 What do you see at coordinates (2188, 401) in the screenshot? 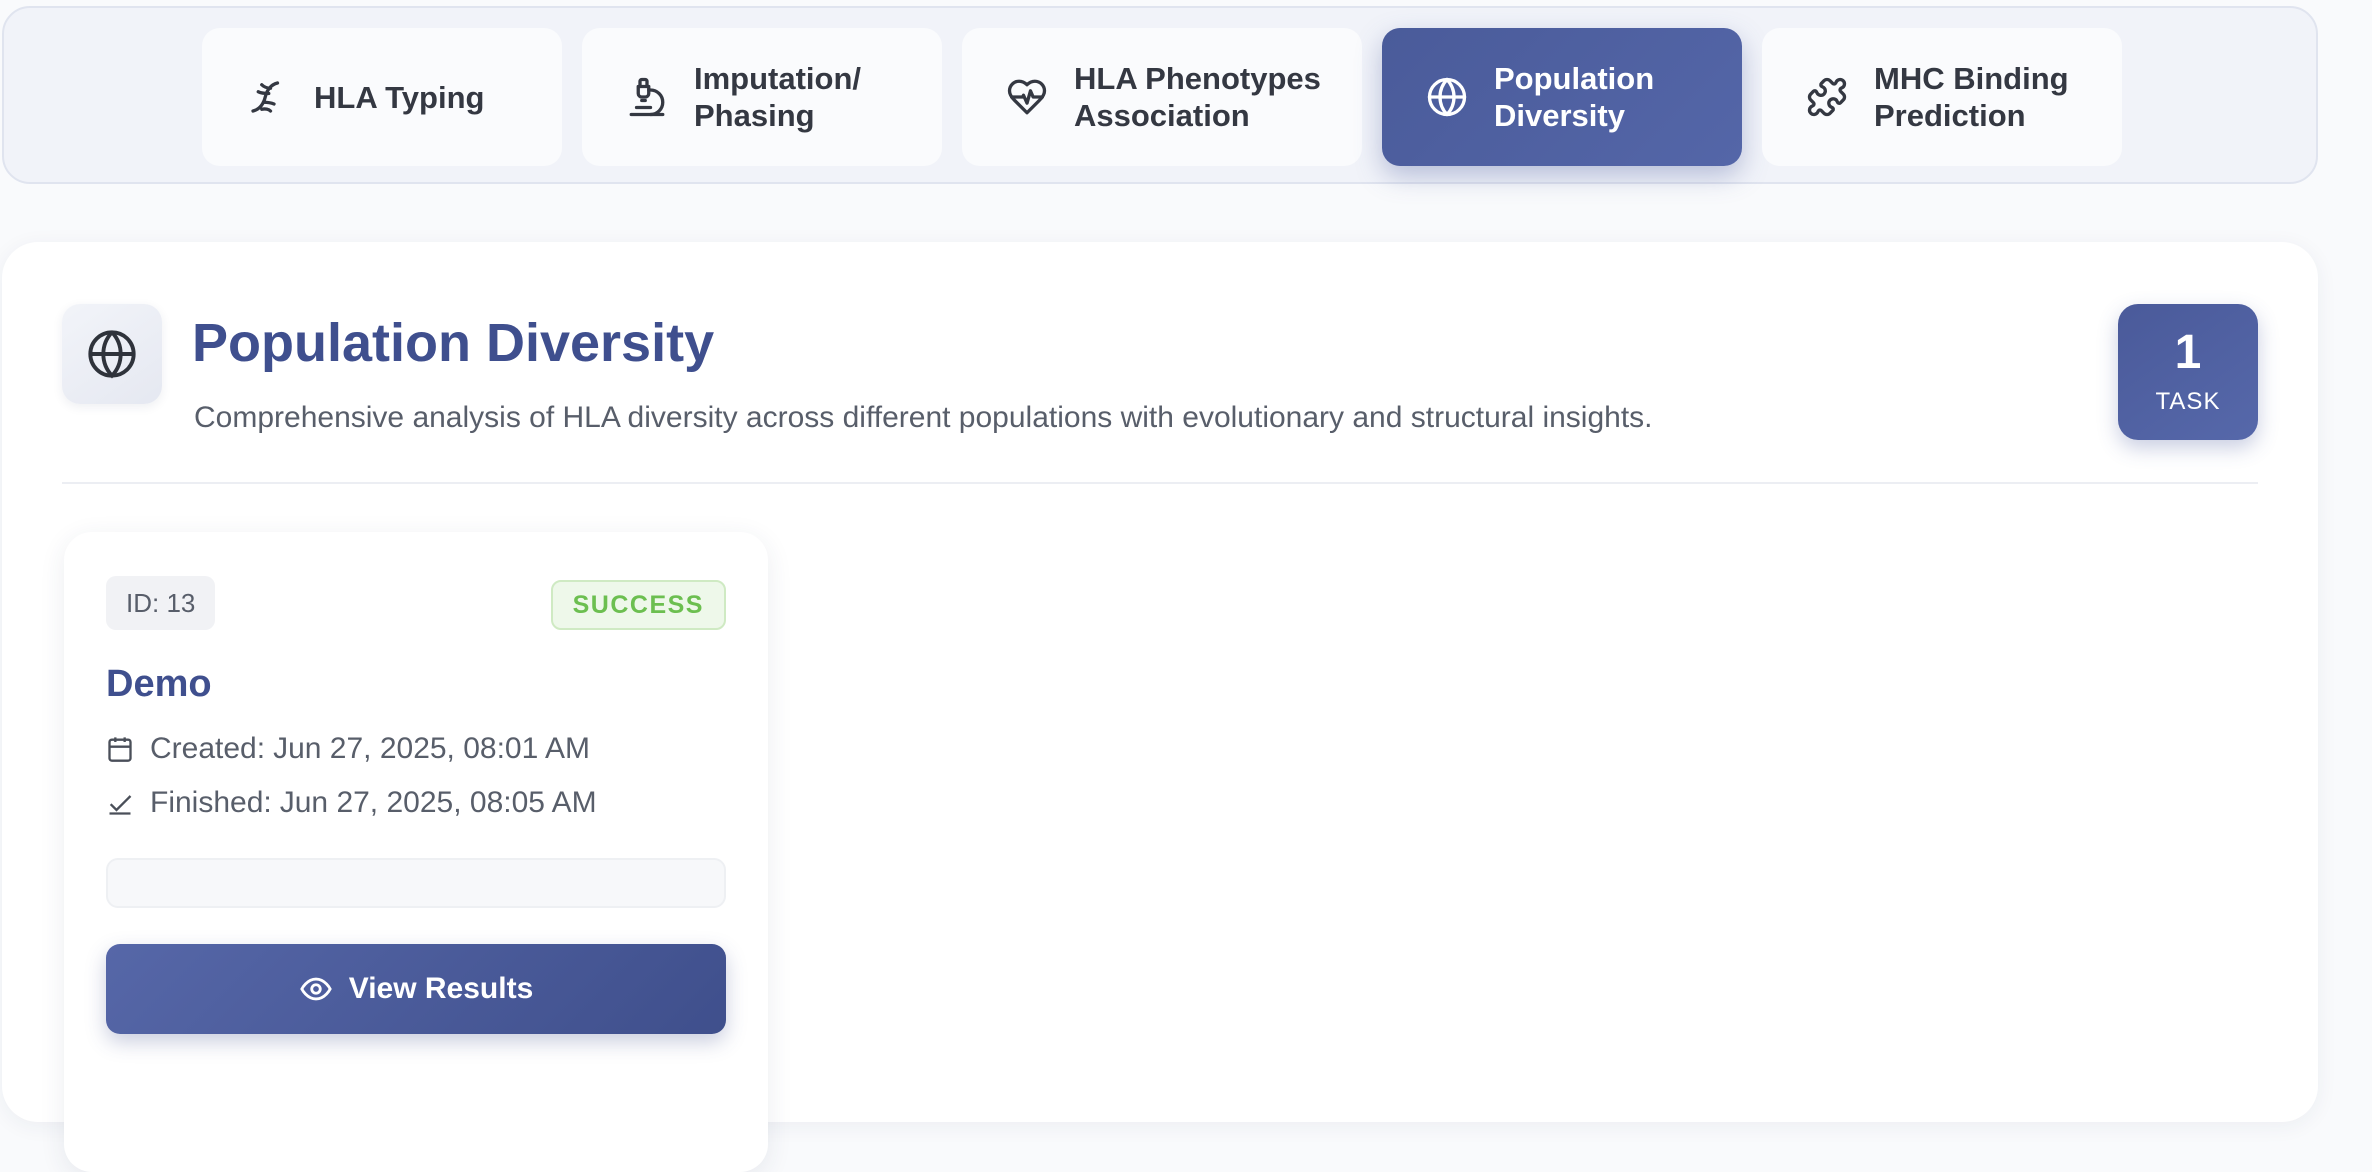
I see `task-count-unit: TASK` at bounding box center [2188, 401].